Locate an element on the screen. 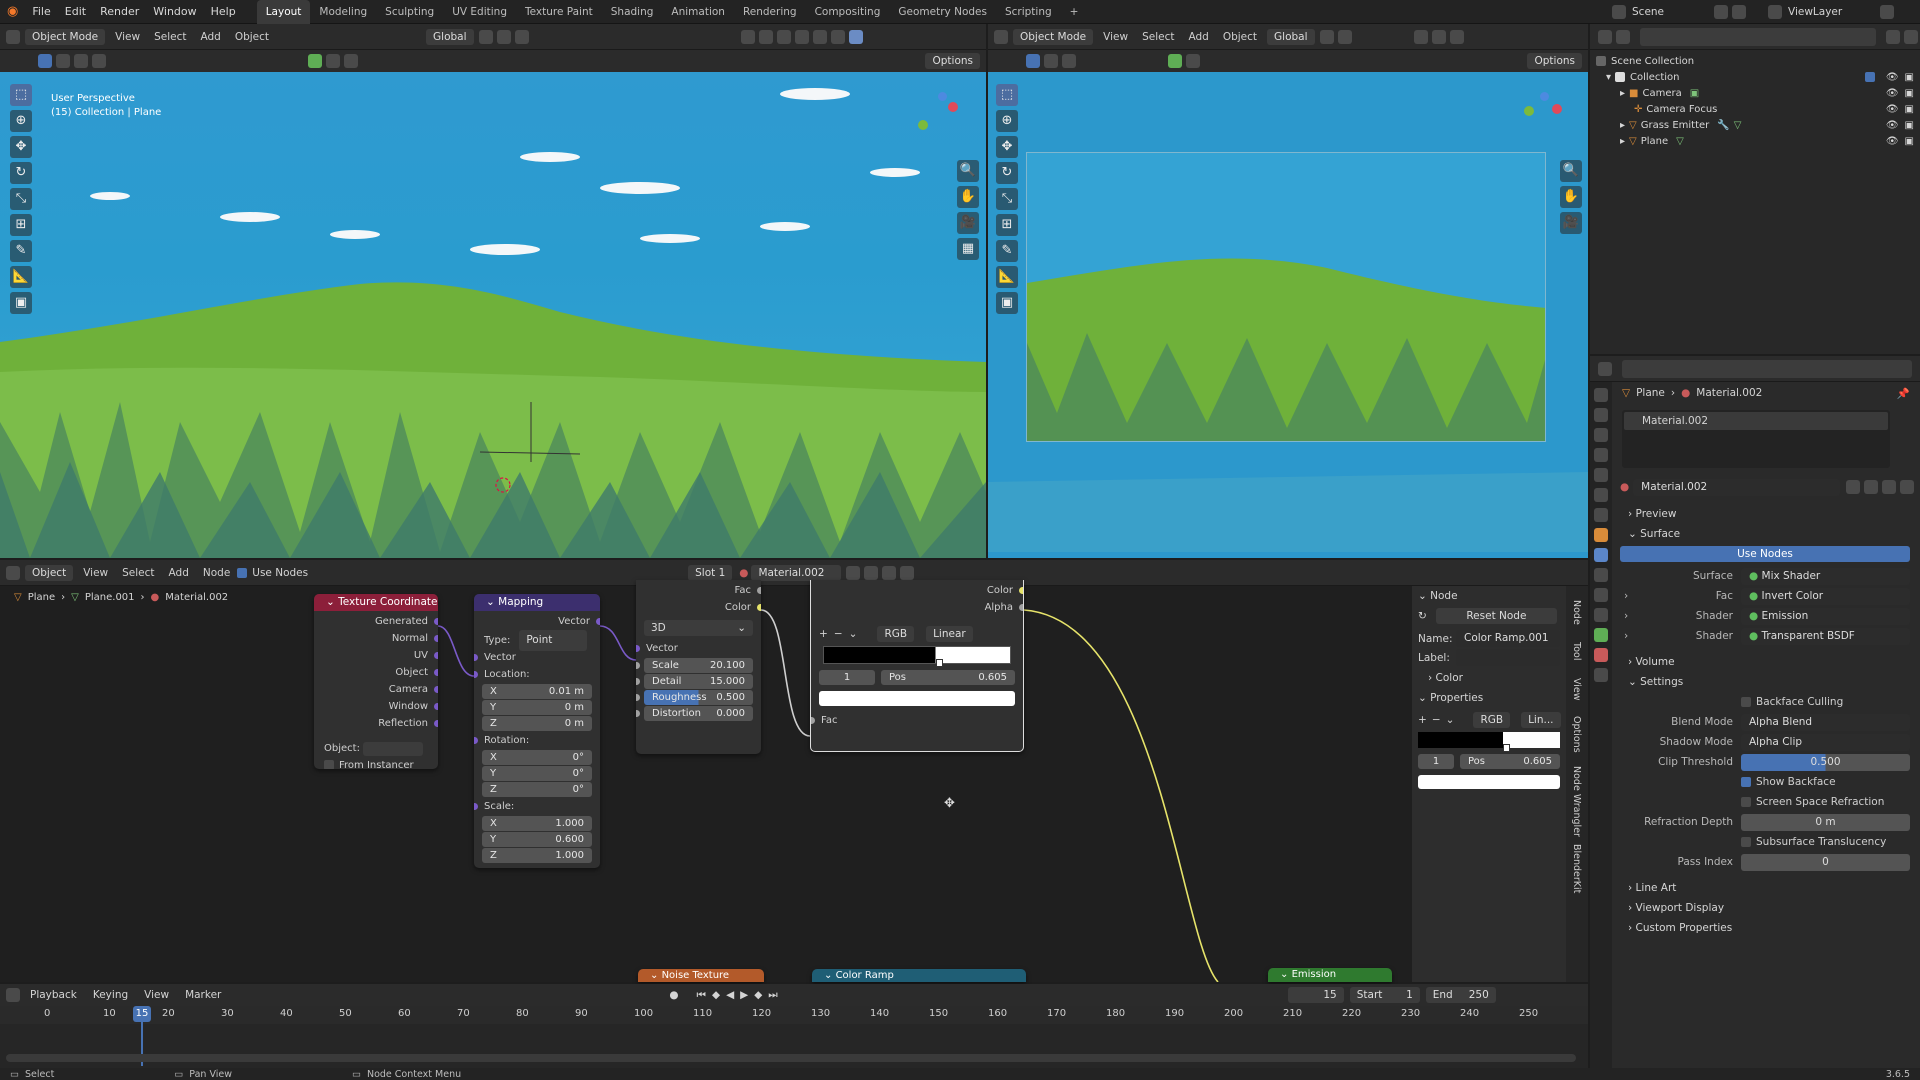 The width and height of the screenshot is (1920, 1080). material-slot: Material.002 is located at coordinates (1756, 421).